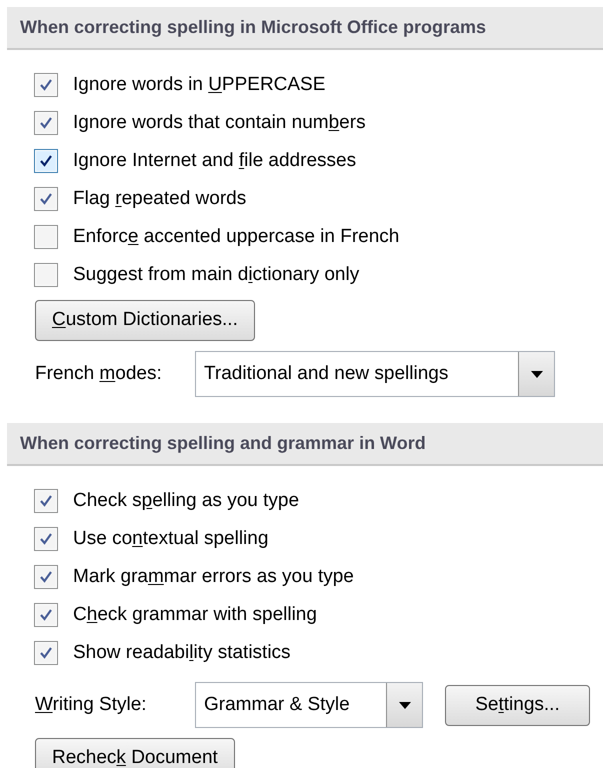 The height and width of the screenshot is (768, 603). I want to click on dropdown: Traditional and new spellings, so click(375, 374).